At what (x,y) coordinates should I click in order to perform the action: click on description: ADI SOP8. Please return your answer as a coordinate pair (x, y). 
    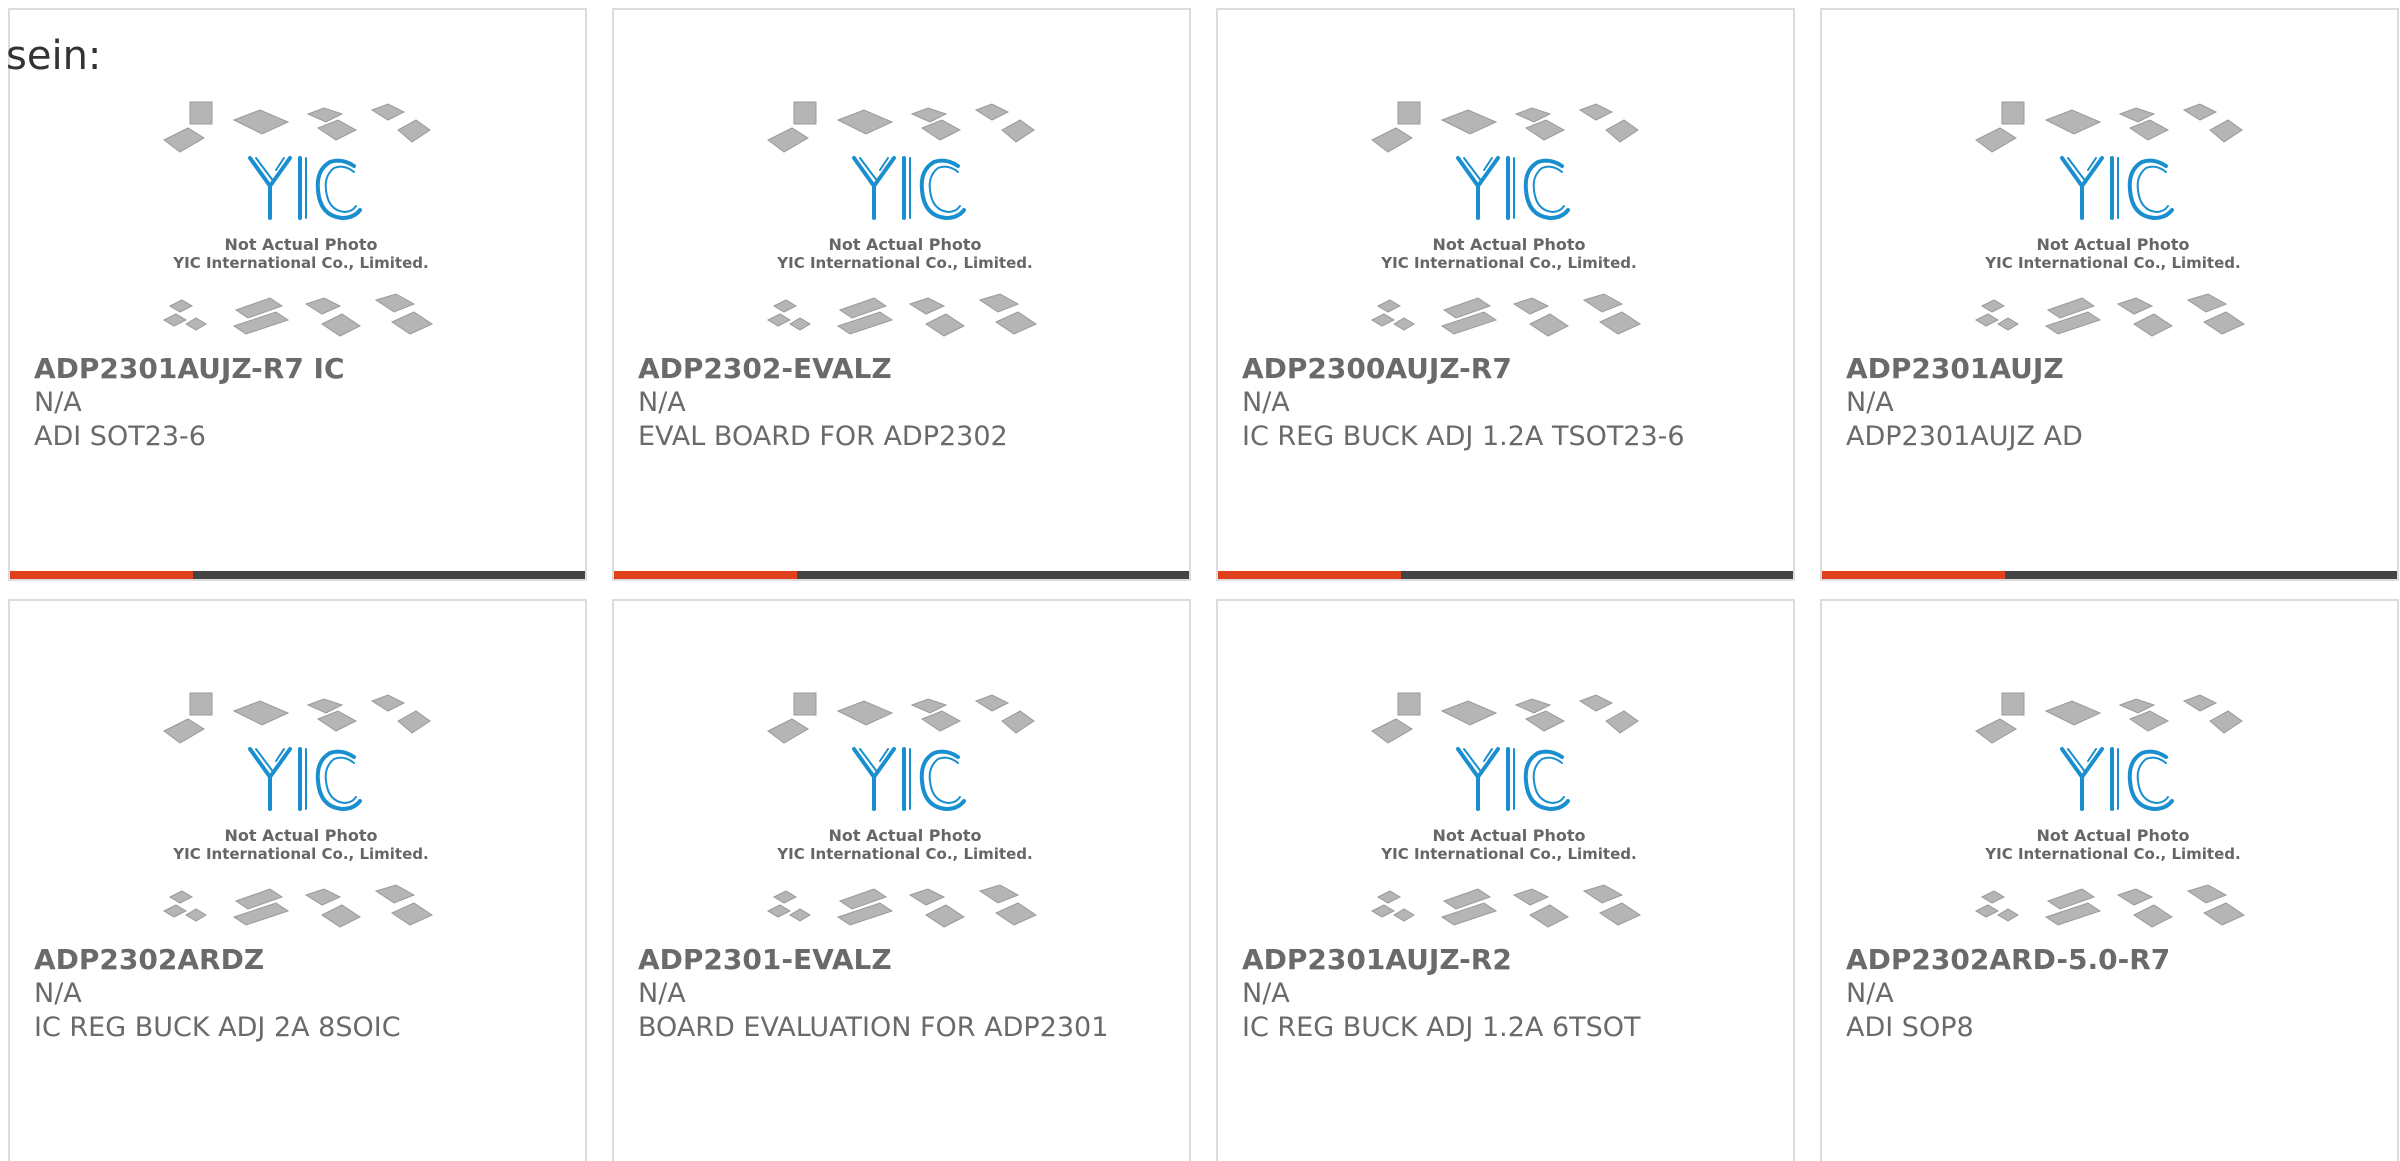
    Looking at the image, I should click on (1910, 1027).